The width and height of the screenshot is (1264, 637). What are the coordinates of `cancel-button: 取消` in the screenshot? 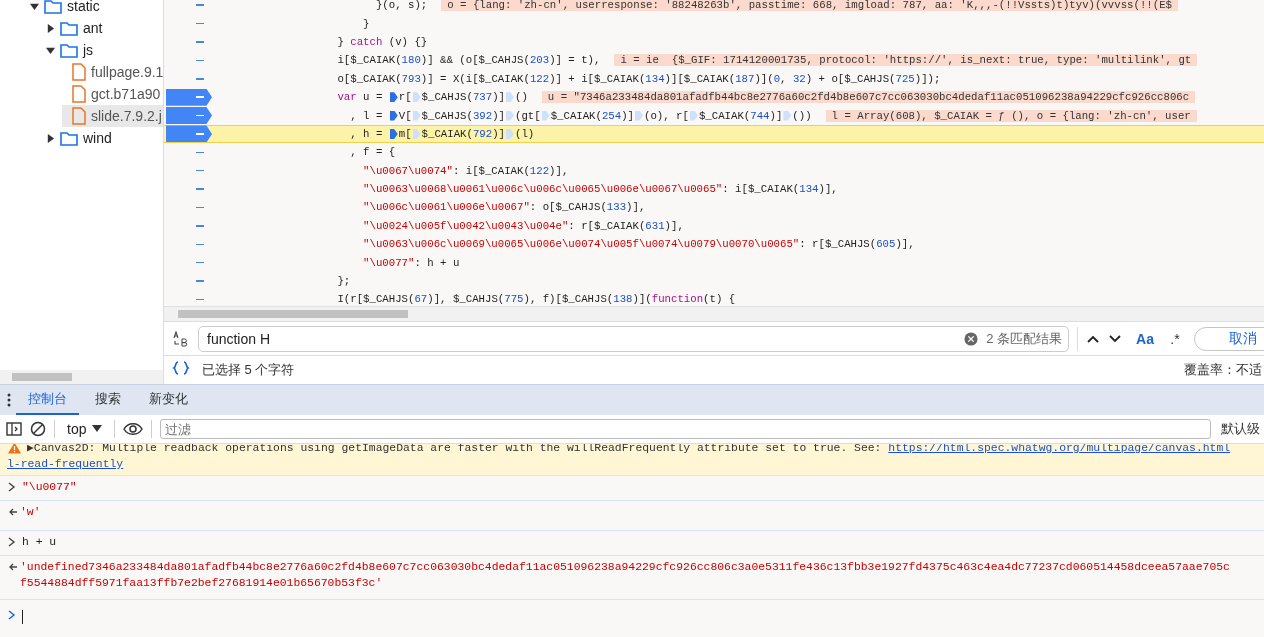 It's located at (1229, 338).